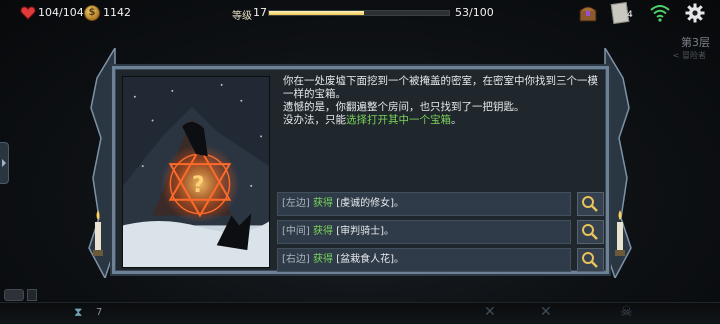  I want to click on top-hud: 104/104 $ 1142 等级 17 53/100 4, so click(360, 14).